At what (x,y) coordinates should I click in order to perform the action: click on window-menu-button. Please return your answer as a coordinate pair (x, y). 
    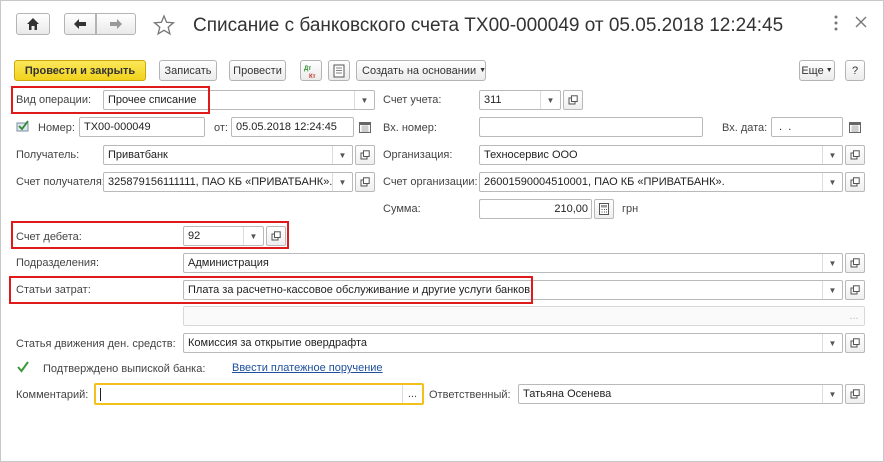
    Looking at the image, I should click on (836, 24).